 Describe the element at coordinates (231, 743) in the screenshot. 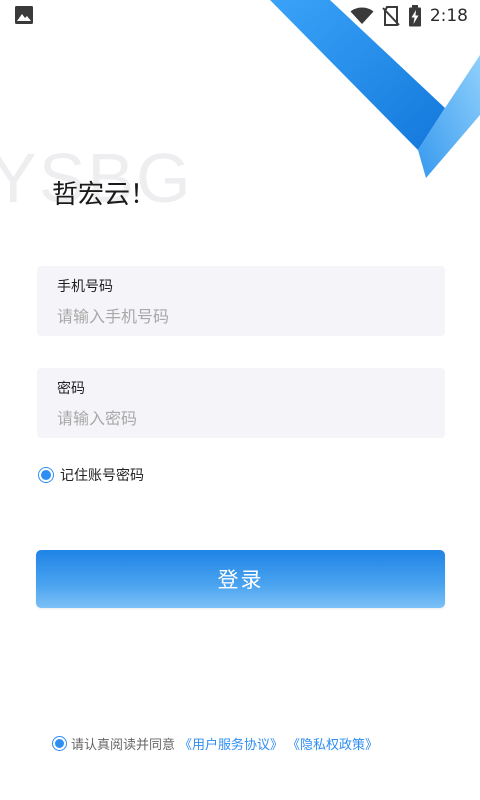

I see `user-agreement-link: 《用户服务协议》` at that location.